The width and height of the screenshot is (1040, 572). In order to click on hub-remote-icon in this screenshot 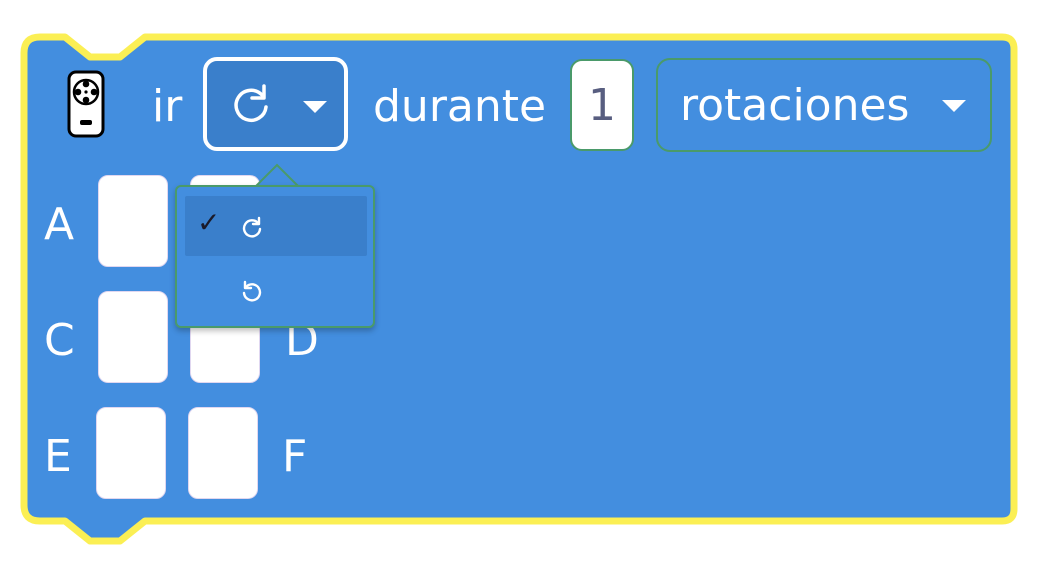, I will do `click(86, 104)`.